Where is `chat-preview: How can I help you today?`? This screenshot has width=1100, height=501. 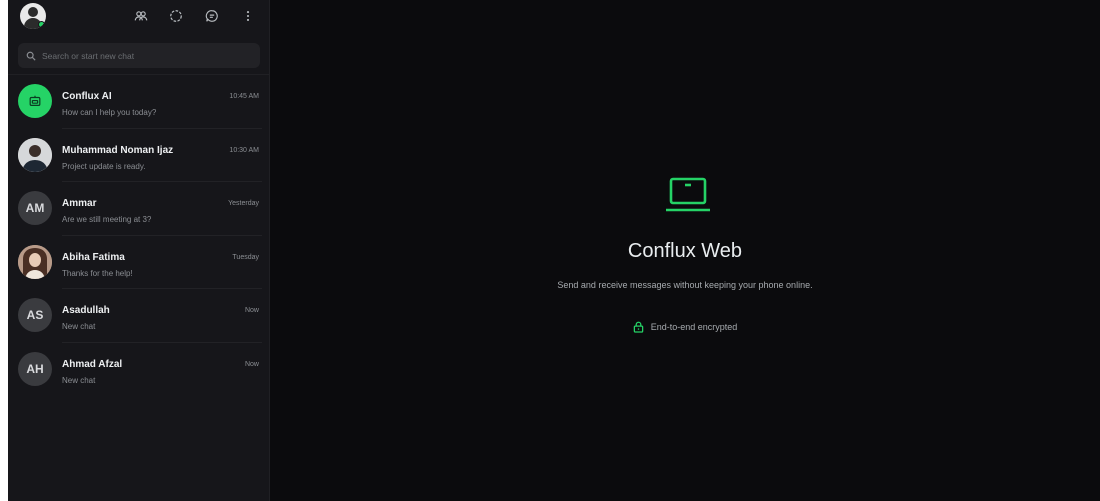 chat-preview: How can I help you today? is located at coordinates (109, 112).